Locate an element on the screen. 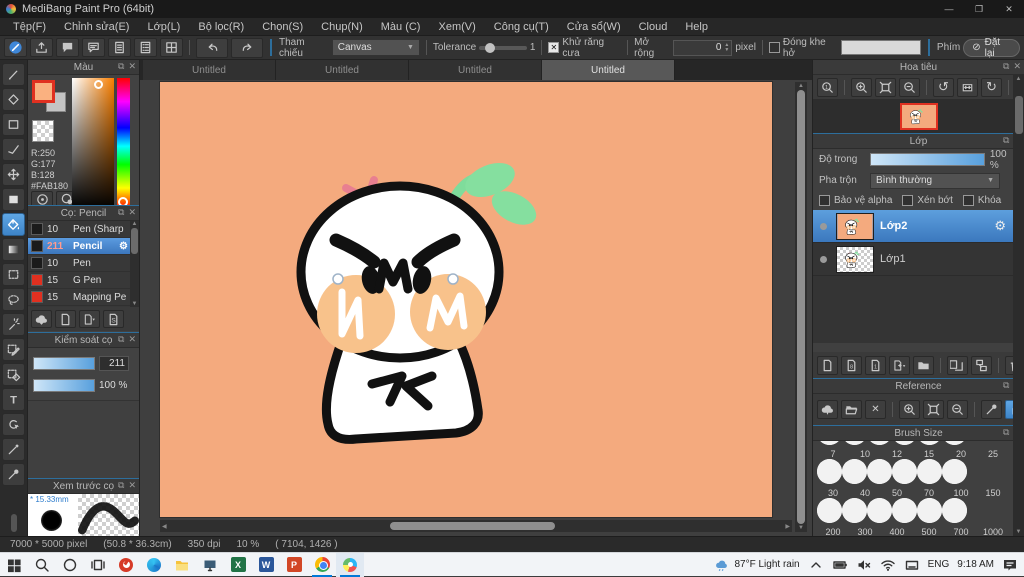  fit-button is located at coordinates (933, 409).